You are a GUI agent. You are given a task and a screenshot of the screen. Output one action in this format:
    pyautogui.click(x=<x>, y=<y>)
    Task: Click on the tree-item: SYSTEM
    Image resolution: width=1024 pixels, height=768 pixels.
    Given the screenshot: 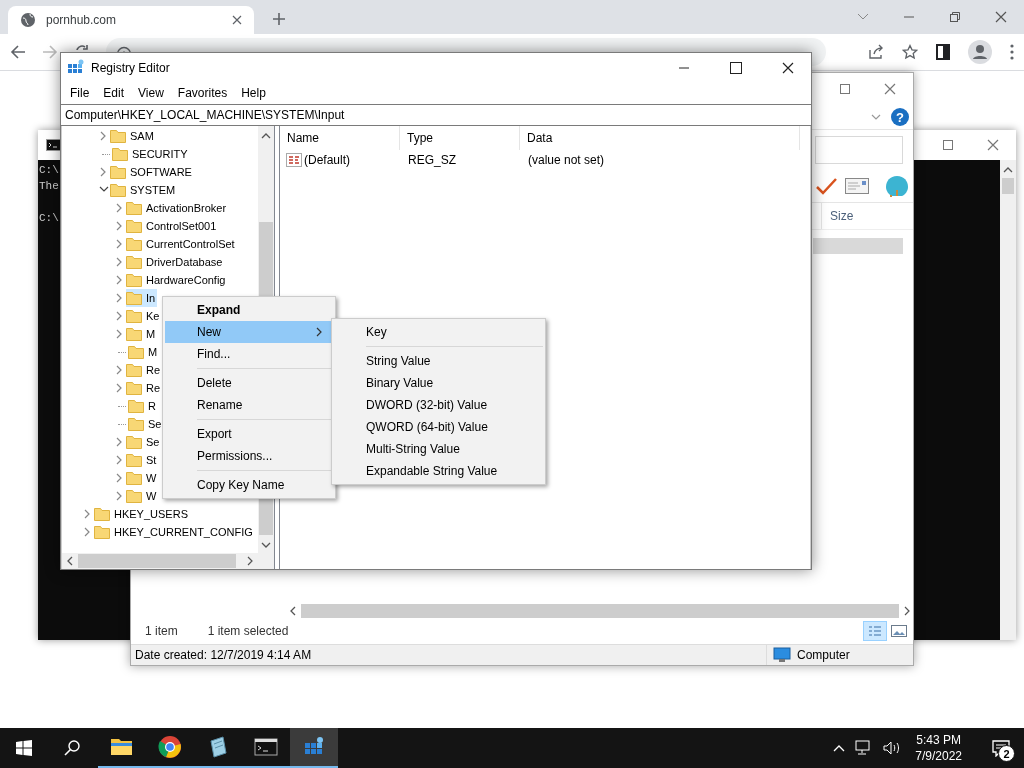 What is the action you would take?
    pyautogui.click(x=144, y=190)
    